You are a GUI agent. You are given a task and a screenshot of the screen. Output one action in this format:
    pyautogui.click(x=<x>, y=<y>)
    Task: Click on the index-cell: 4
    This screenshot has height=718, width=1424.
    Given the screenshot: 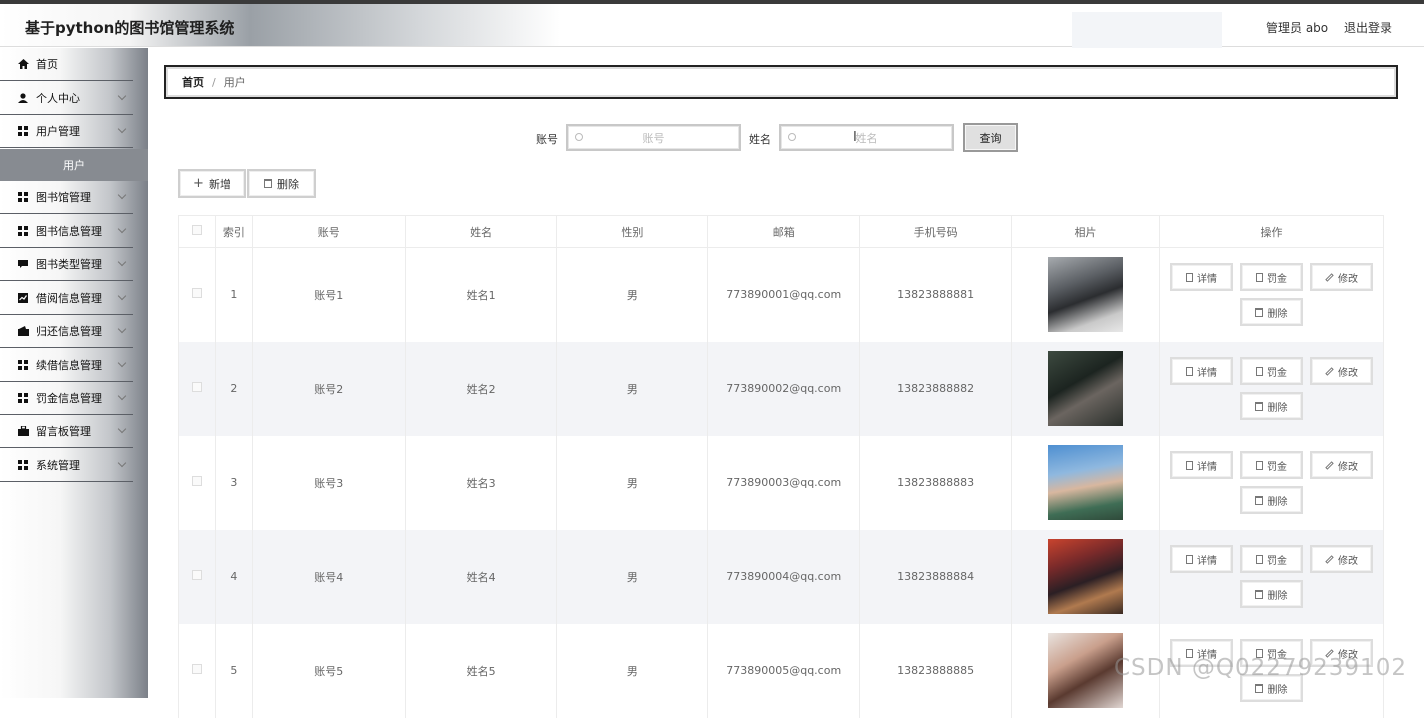 What is the action you would take?
    pyautogui.click(x=233, y=576)
    